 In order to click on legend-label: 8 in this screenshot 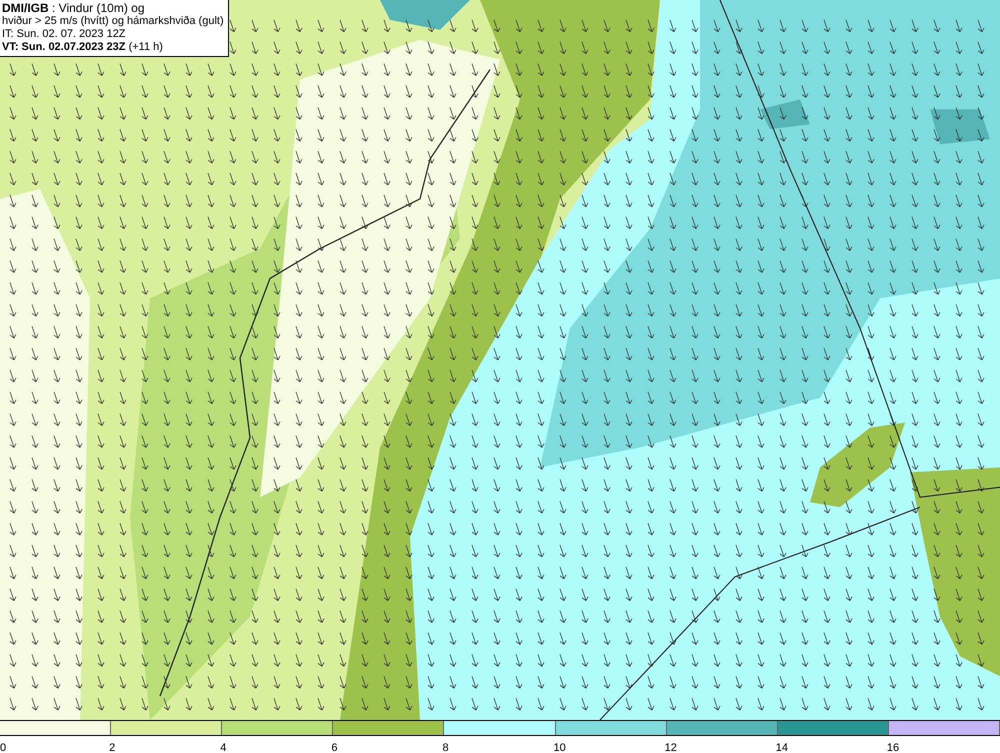, I will do `click(445, 746)`.